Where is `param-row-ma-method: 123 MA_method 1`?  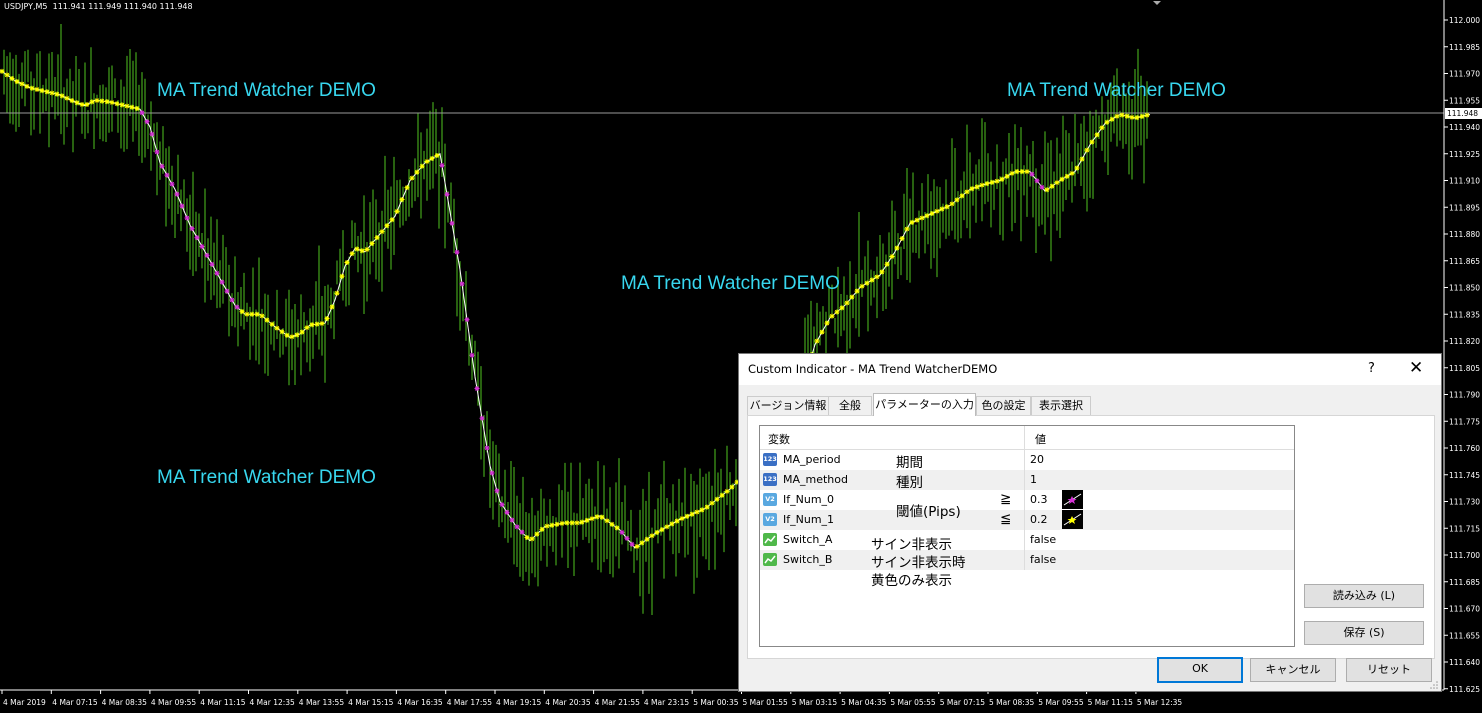 param-row-ma-method: 123 MA_method 1 is located at coordinates (1027, 480).